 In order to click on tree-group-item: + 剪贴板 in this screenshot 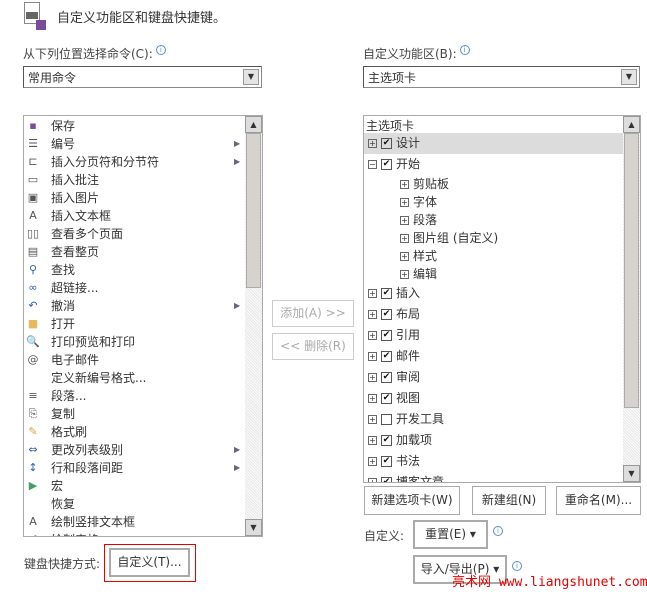, I will do `click(493, 184)`.